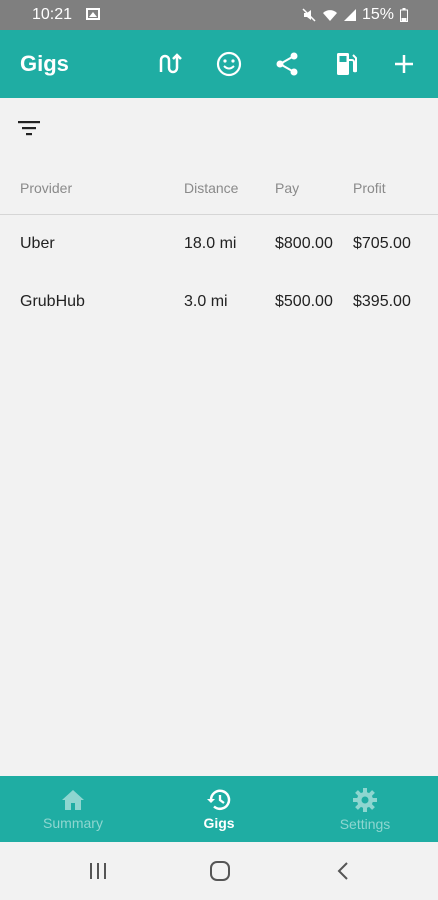 Image resolution: width=438 pixels, height=900 pixels. What do you see at coordinates (219, 15) in the screenshot?
I see `status-bar: 10:21 15%` at bounding box center [219, 15].